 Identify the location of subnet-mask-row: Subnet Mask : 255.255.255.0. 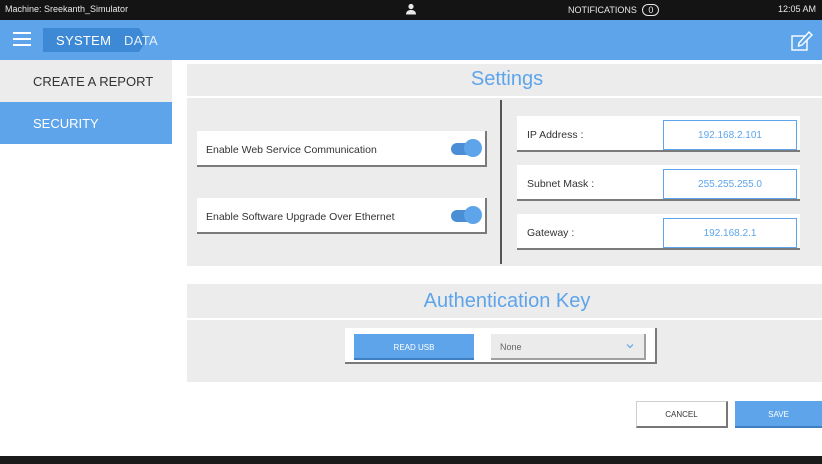
(658, 183).